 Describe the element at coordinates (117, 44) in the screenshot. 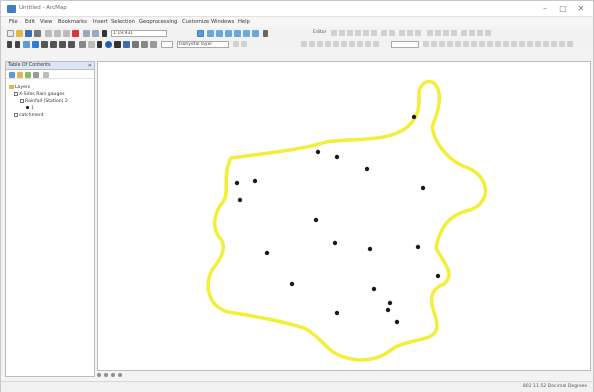

I see `find-icon` at that location.